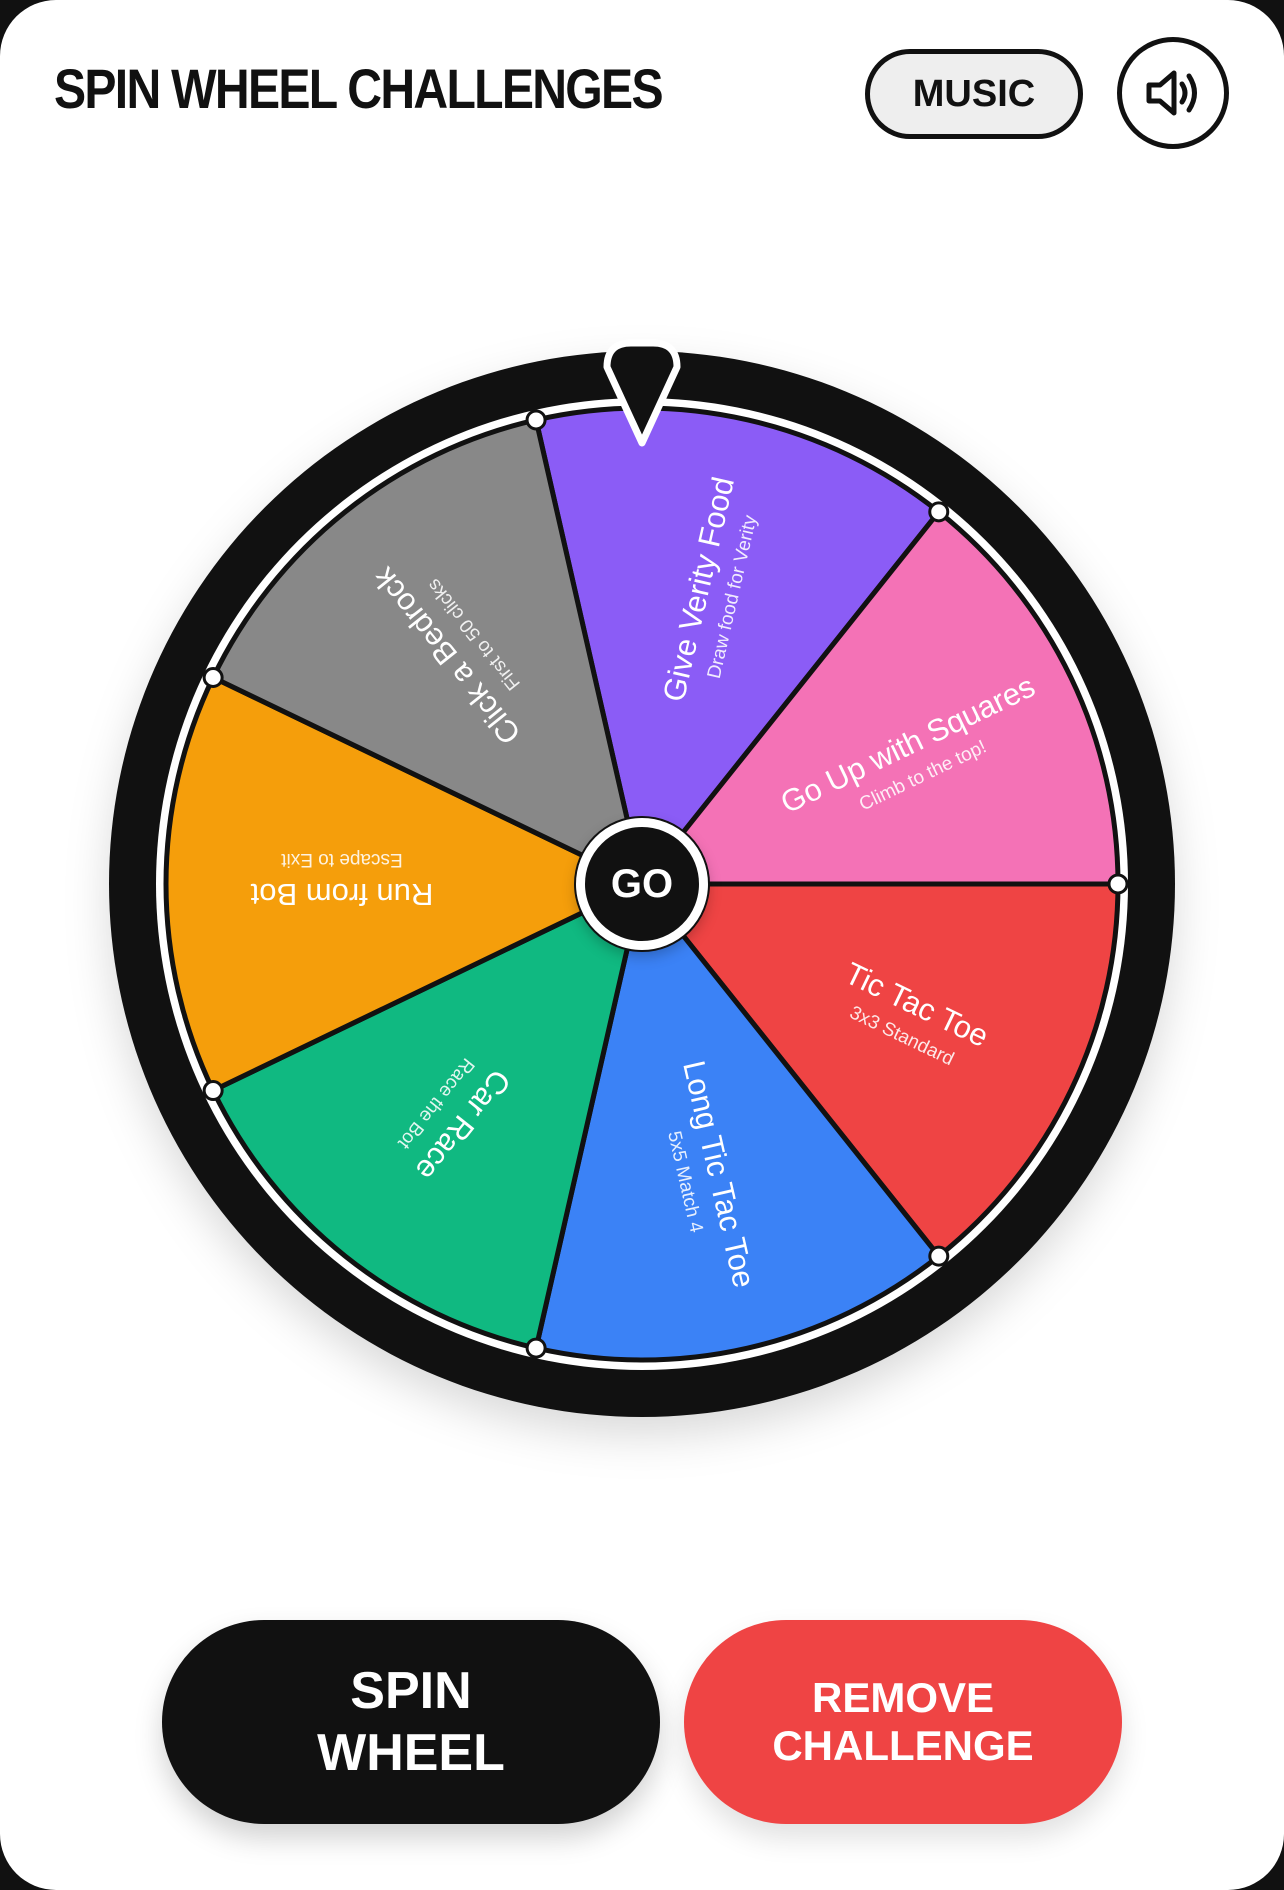  I want to click on remove-challenge-button: REMOVE CHALLENGE, so click(903, 1722).